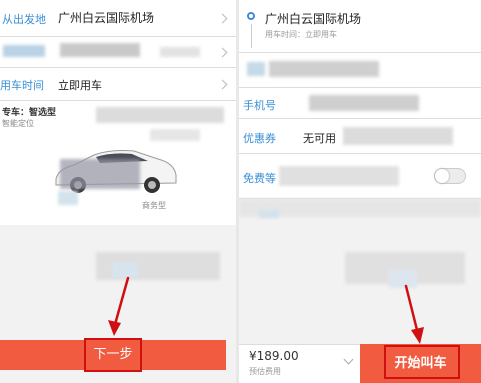  I want to click on route-line, so click(251, 36).